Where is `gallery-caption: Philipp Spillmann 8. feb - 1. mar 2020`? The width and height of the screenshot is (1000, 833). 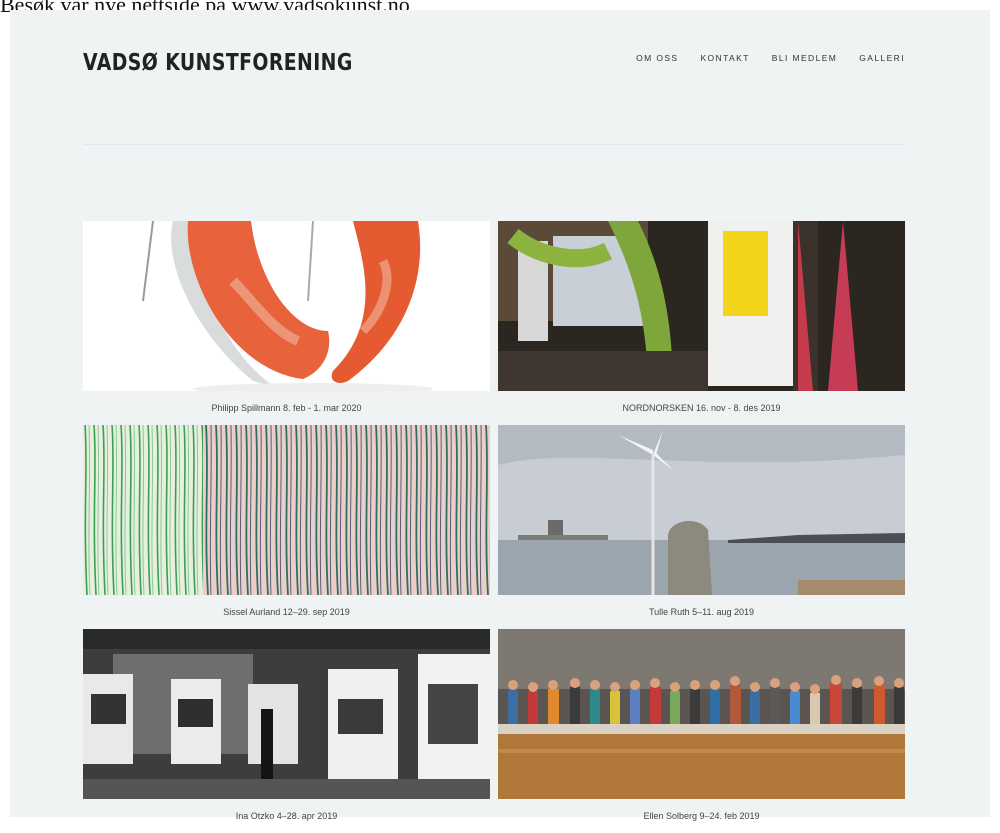 gallery-caption: Philipp Spillmann 8. feb - 1. mar 2020 is located at coordinates (286, 408).